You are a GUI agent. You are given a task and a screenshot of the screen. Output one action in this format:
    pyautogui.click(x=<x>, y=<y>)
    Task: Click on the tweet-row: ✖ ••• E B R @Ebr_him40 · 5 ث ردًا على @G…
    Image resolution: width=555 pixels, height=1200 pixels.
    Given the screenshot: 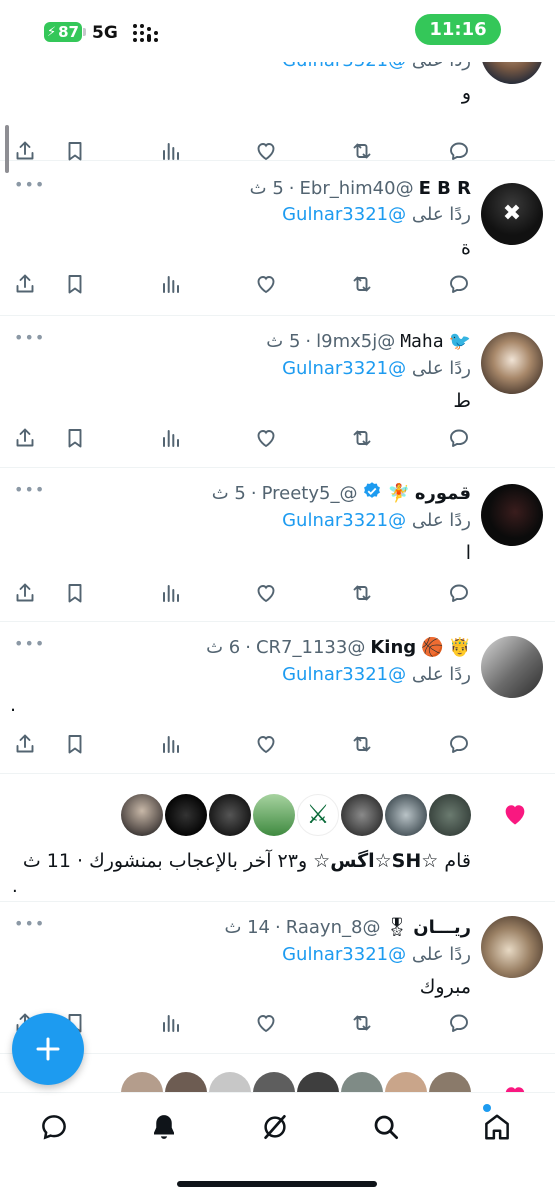 What is the action you would take?
    pyautogui.click(x=277, y=238)
    